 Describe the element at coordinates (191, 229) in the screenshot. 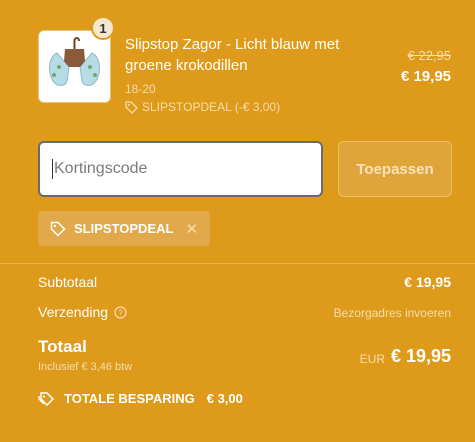

I see `remove-discount-icon: ✕` at that location.